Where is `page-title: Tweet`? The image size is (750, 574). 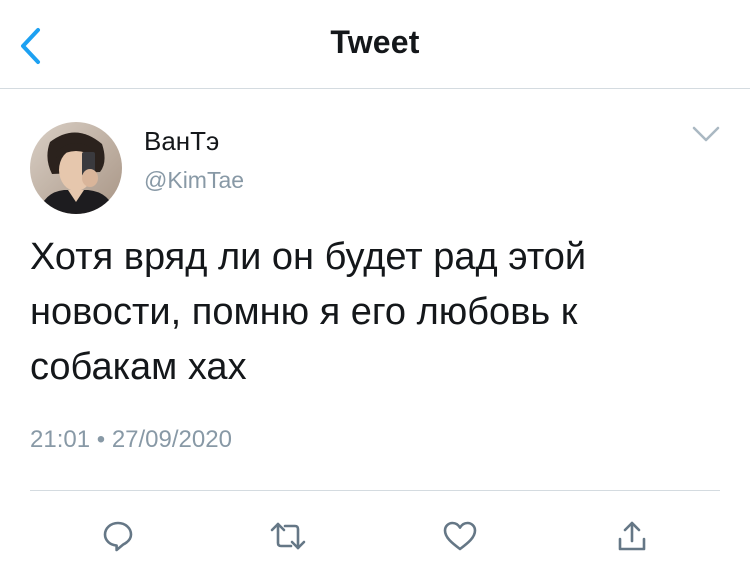
page-title: Tweet is located at coordinates (375, 42).